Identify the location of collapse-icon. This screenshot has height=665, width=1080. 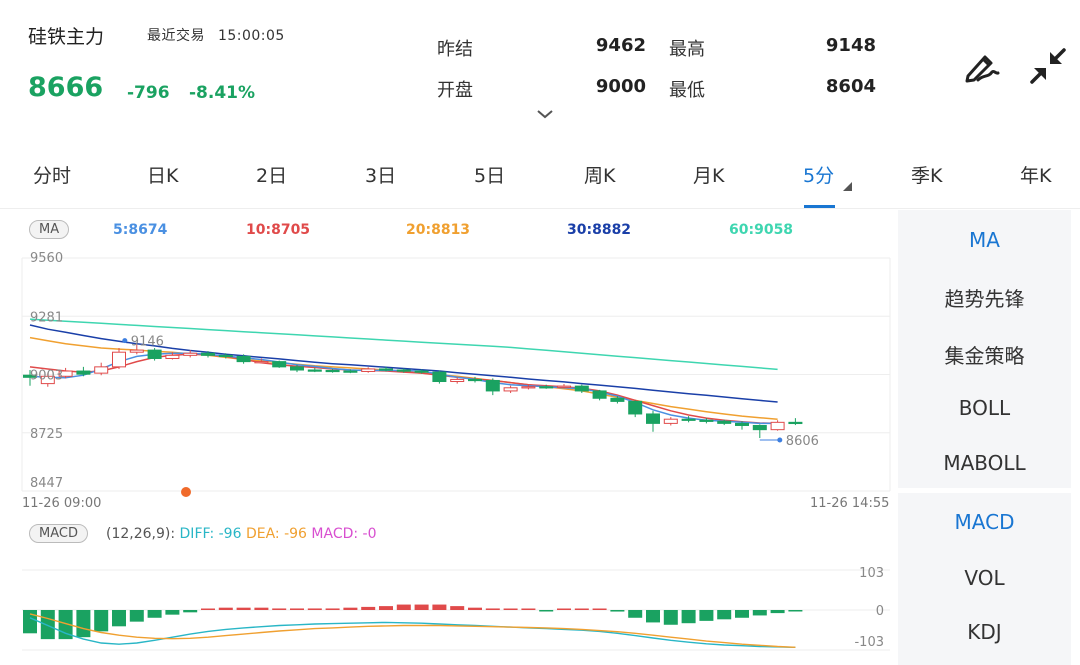
(1048, 66).